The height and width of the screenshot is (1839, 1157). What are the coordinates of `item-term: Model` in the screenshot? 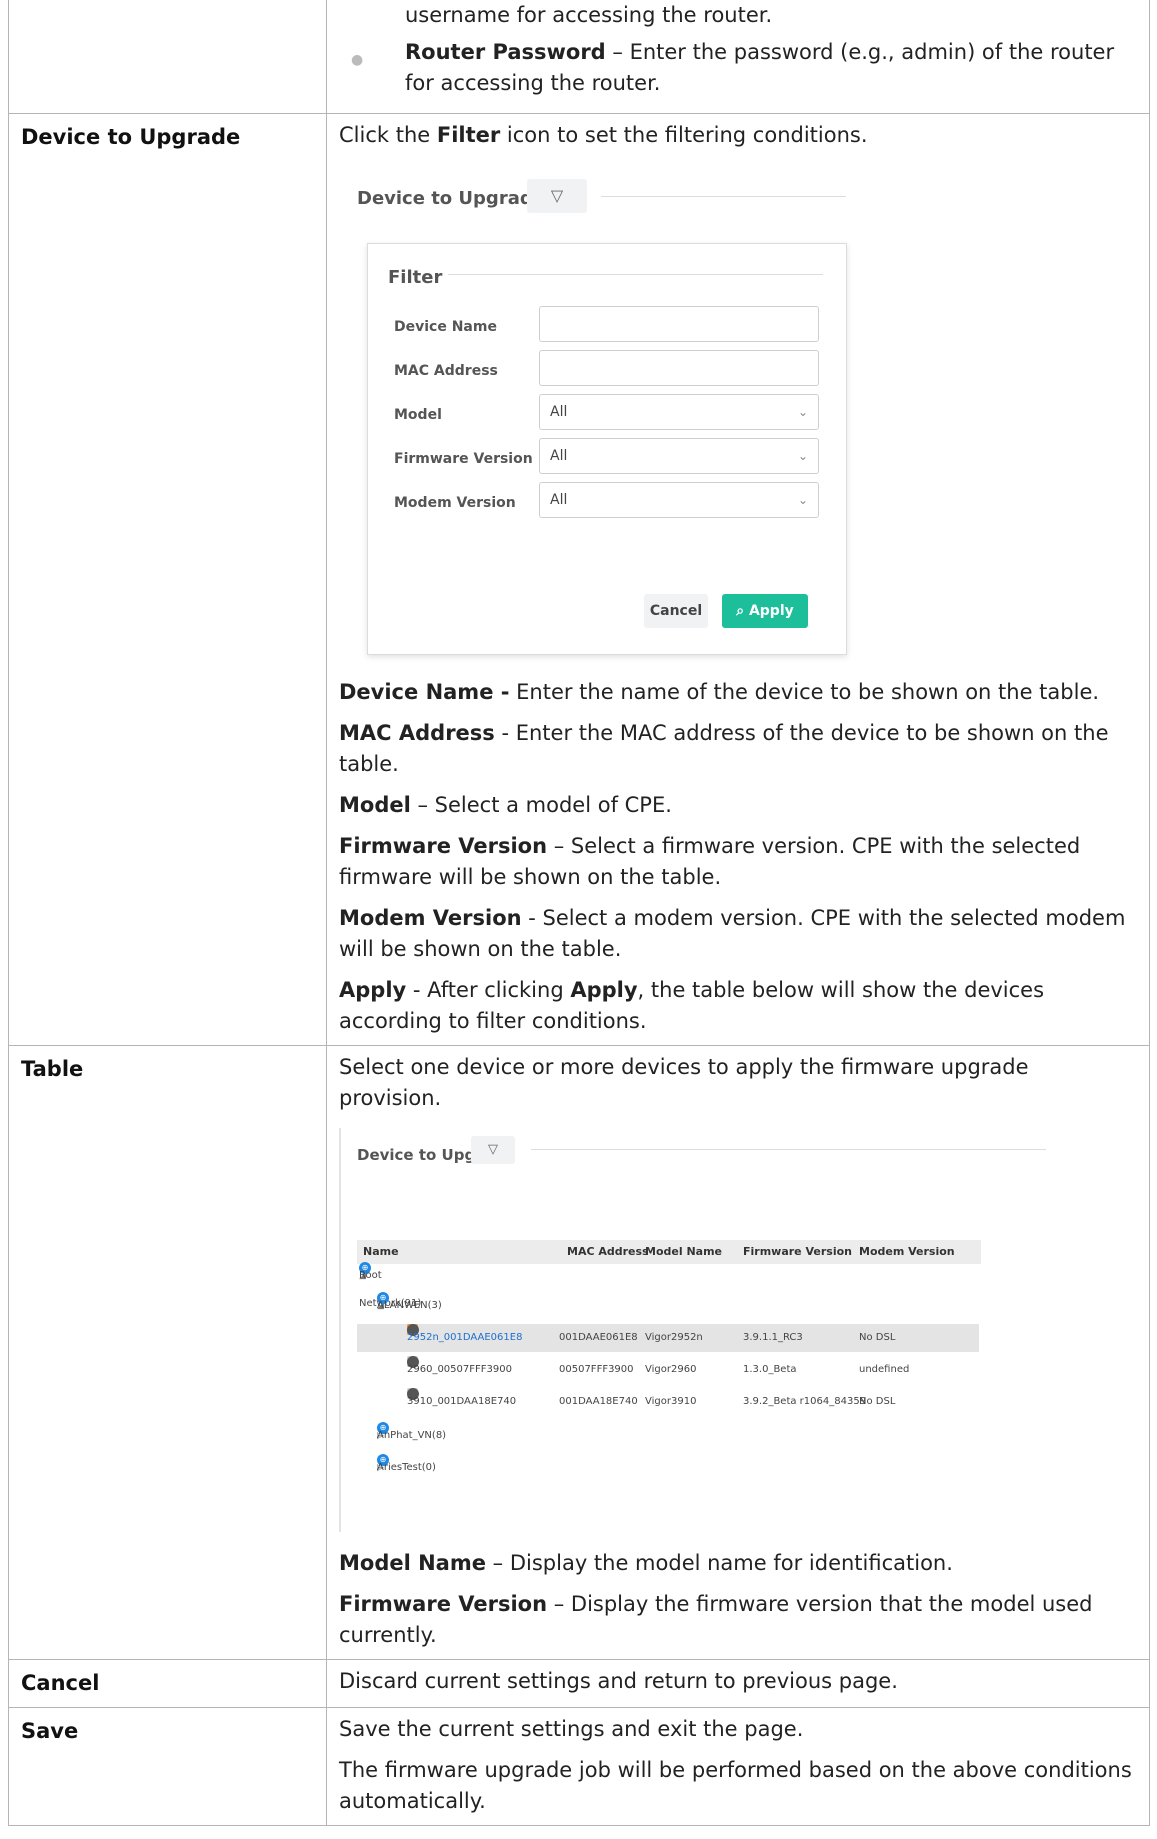 It's located at (375, 805).